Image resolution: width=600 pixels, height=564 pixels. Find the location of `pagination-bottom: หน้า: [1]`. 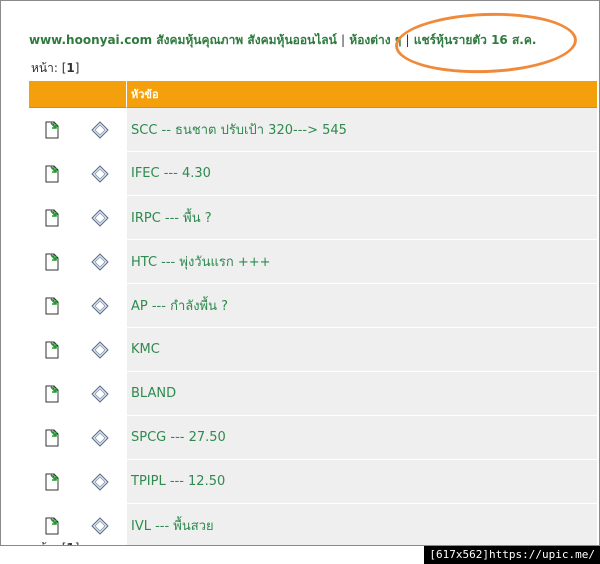

pagination-bottom: หน้า: [1] is located at coordinates (55, 542).